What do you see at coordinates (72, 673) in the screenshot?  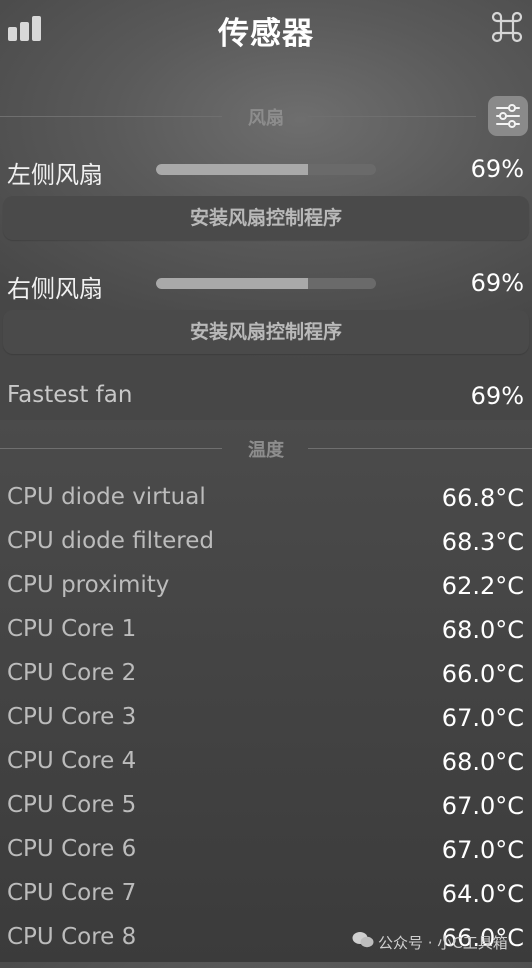 I see `sensor-name: CPU Core 2` at bounding box center [72, 673].